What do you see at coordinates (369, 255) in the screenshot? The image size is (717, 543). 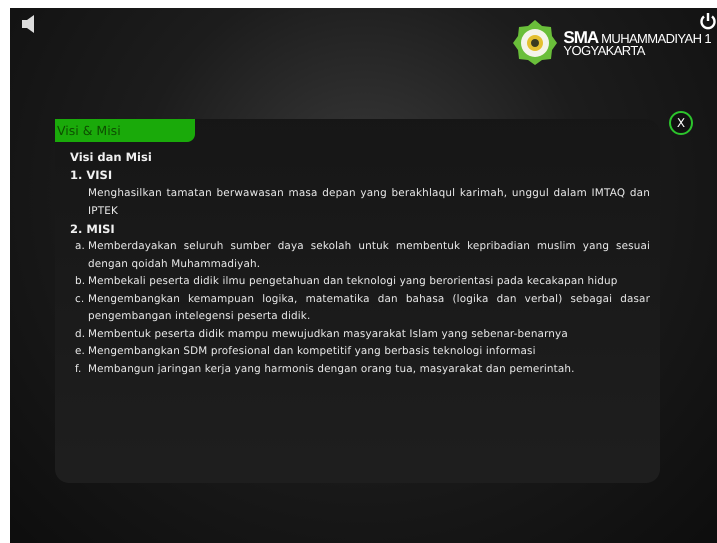 I see `list-text: Memberdayakan seluruh sumber daya sekolah untuk membentuk kepribadian muslim yang sesuai dengan qoidah Muhammadiyah.` at bounding box center [369, 255].